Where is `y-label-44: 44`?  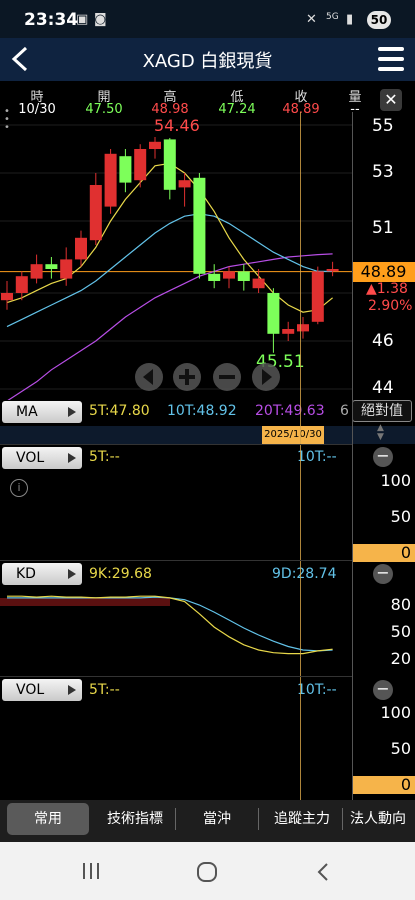 y-label-44: 44 is located at coordinates (383, 388).